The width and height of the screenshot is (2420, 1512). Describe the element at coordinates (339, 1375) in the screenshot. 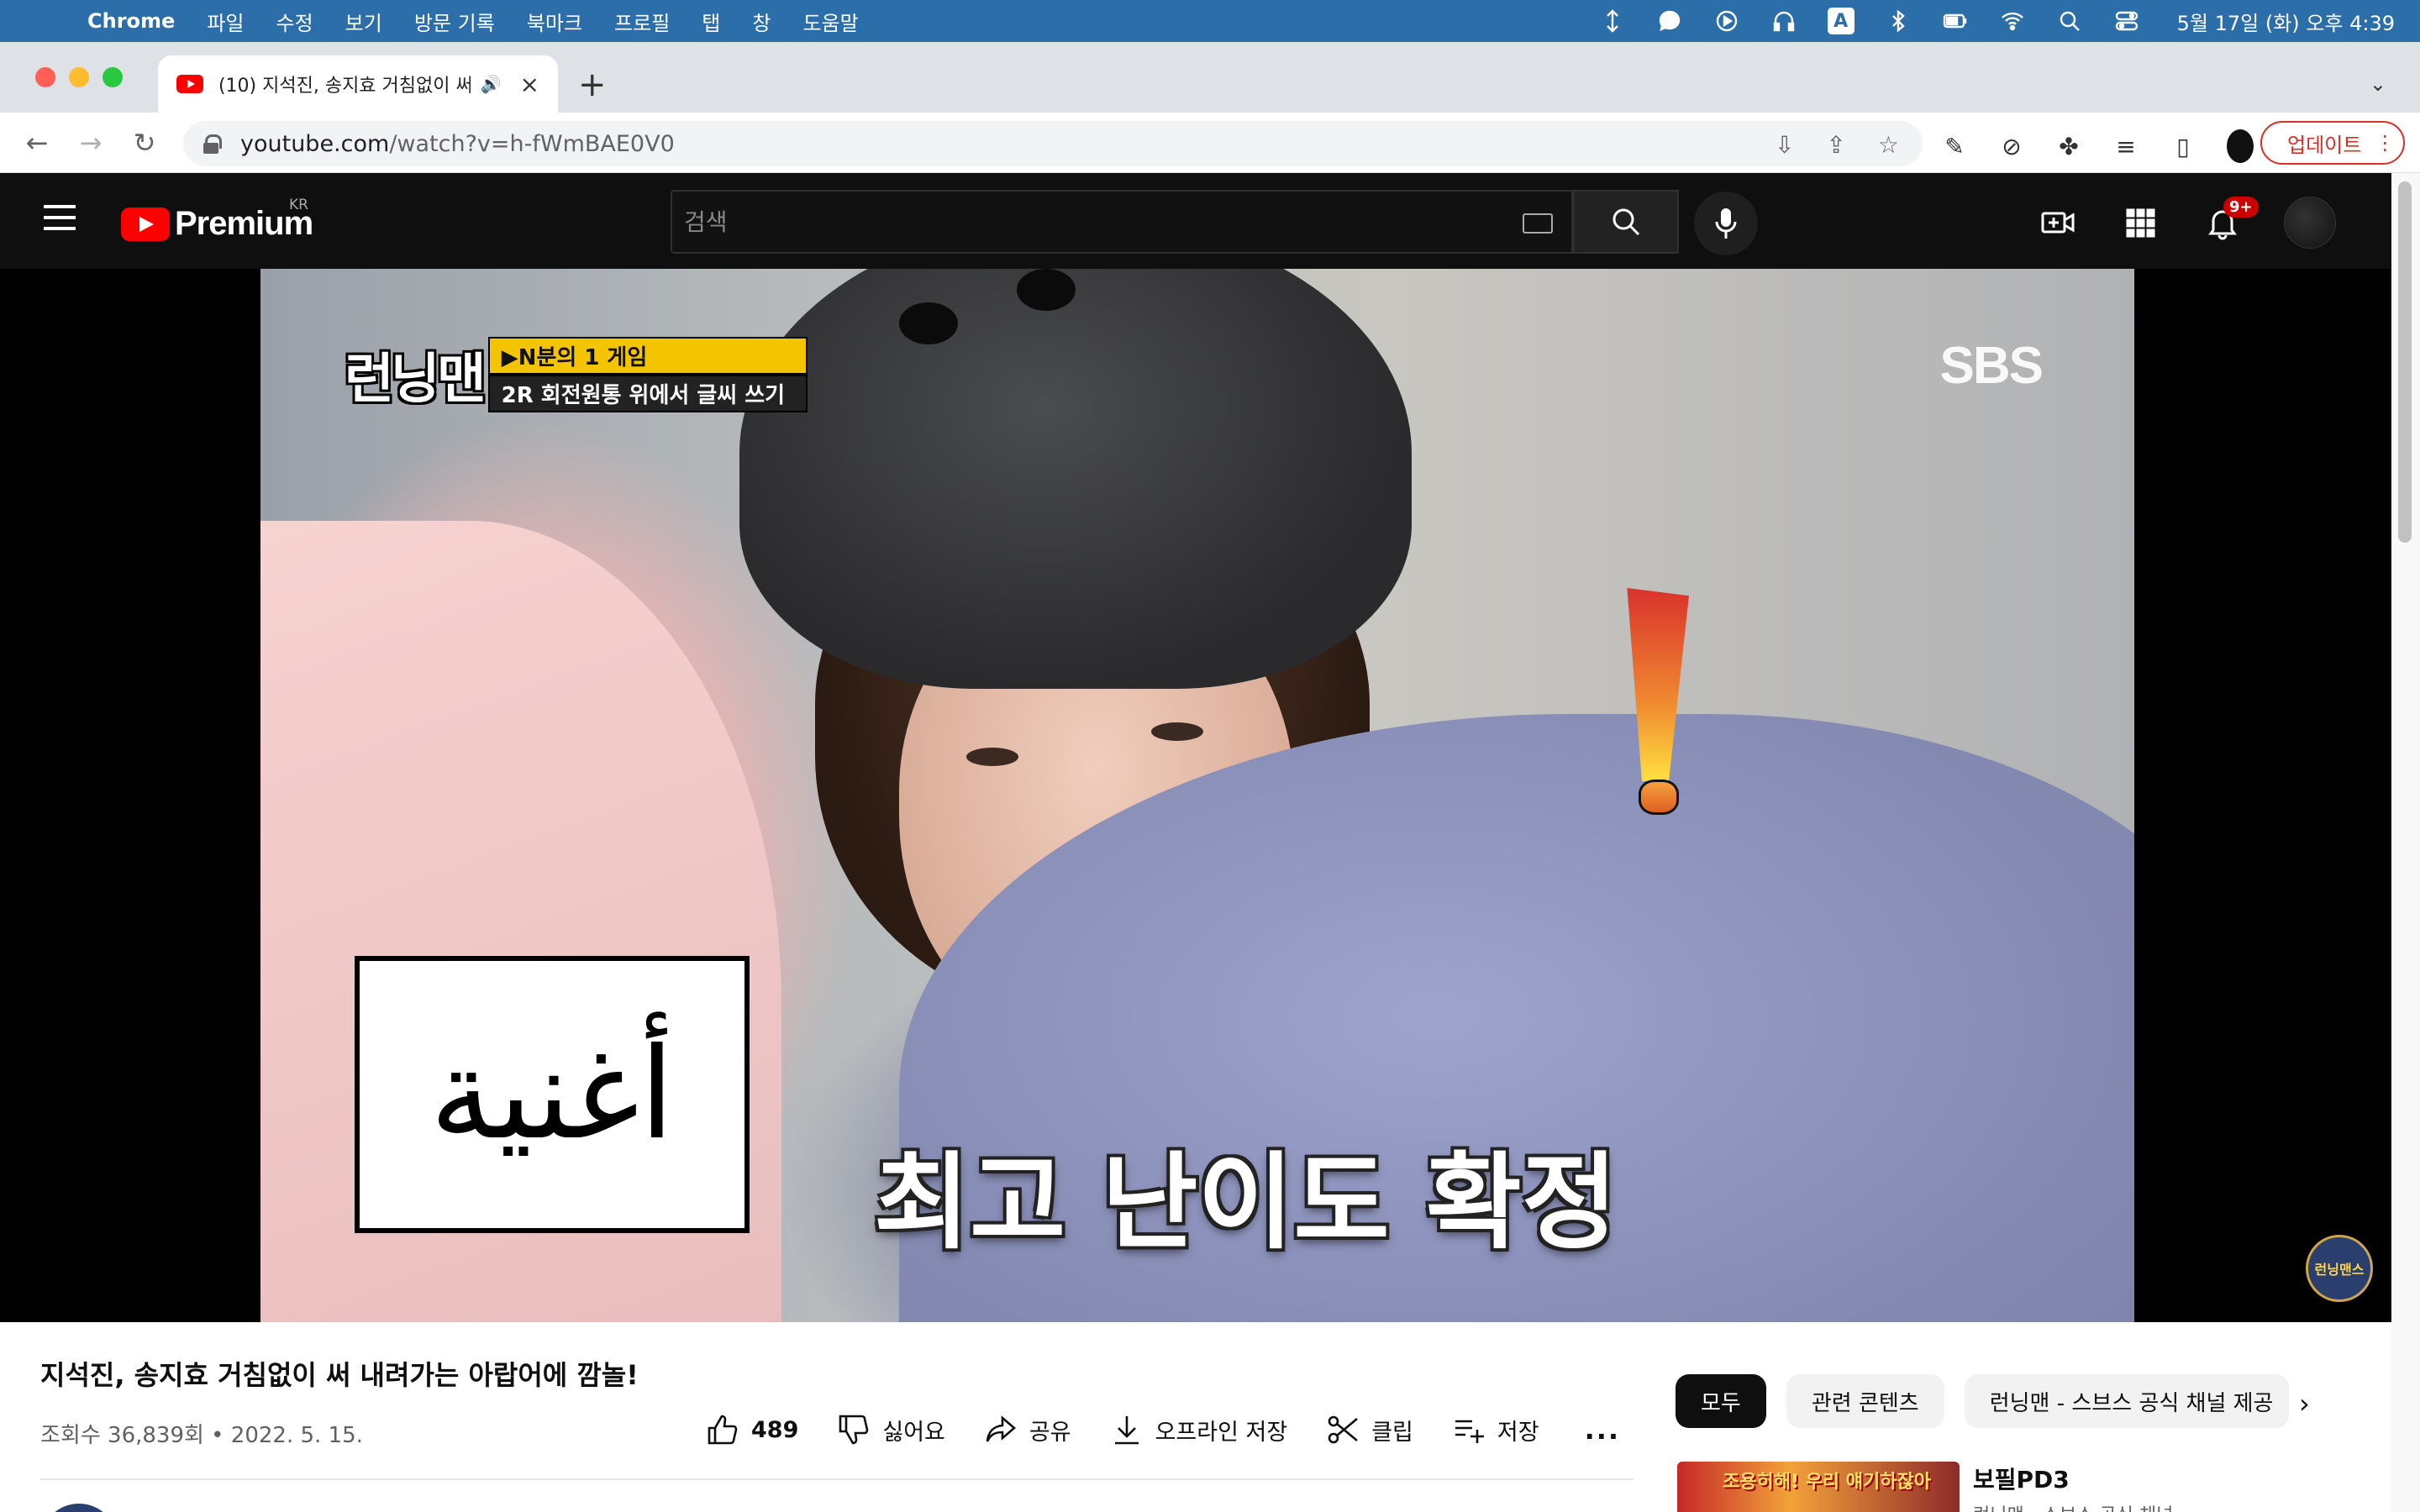

I see `video-title: 지석진, 송지효 거침없이 써 내려가는 아랍어에 깜놀!` at that location.